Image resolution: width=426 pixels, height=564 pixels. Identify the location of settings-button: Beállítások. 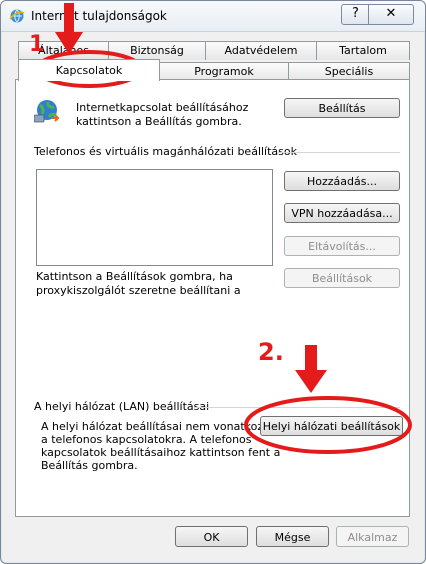
(342, 278).